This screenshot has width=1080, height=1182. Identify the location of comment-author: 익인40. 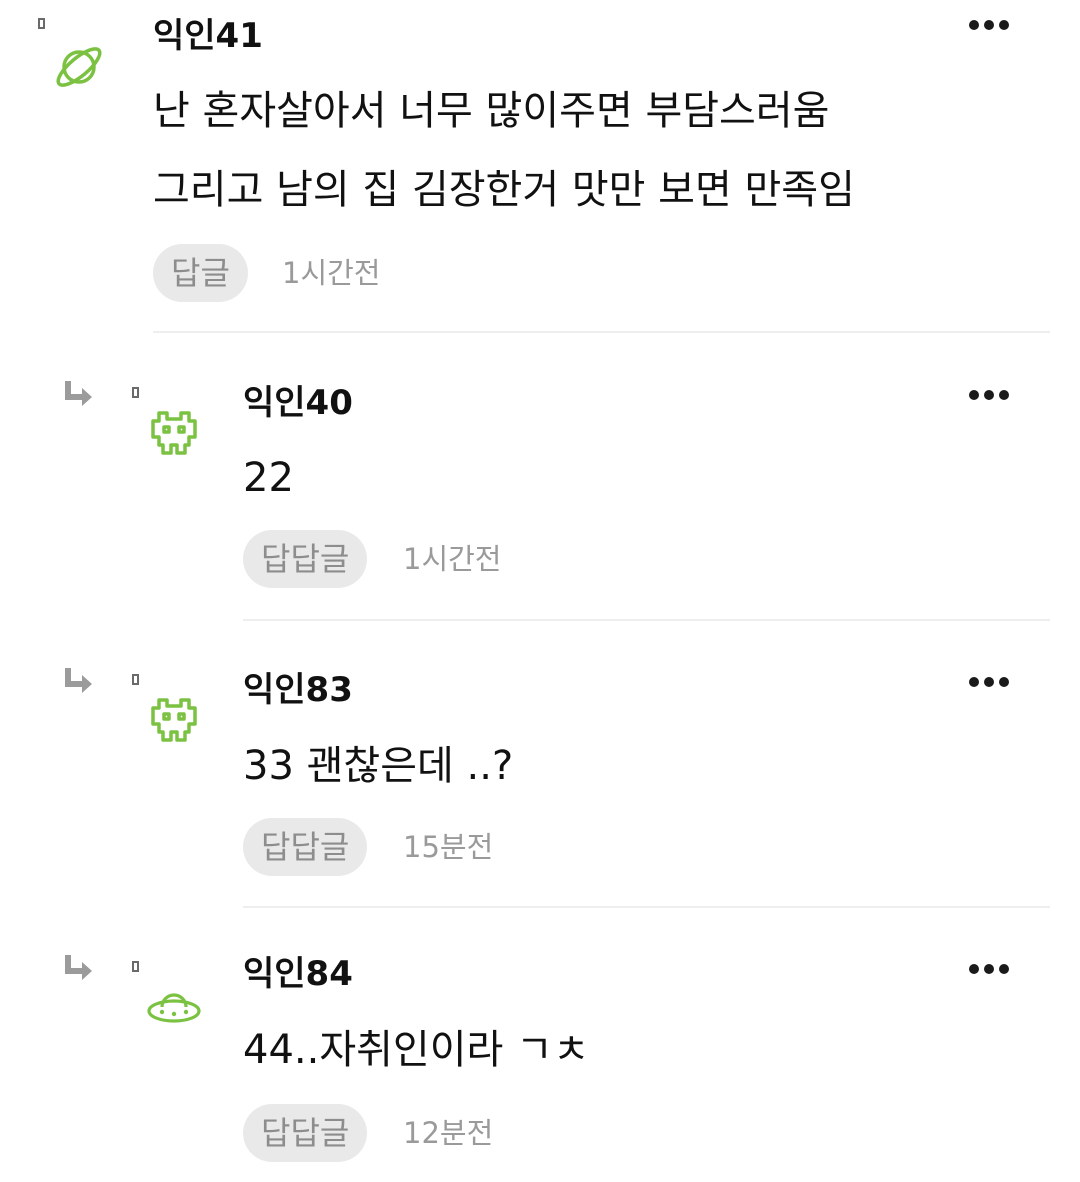
(298, 403).